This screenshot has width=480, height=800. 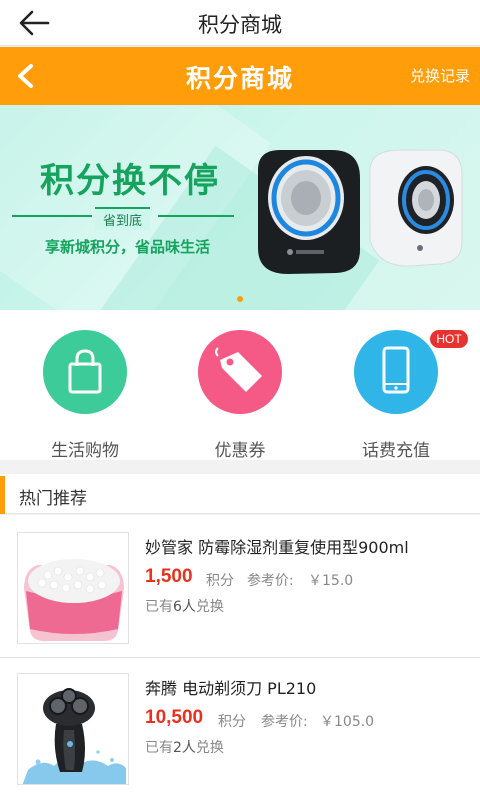 What do you see at coordinates (347, 722) in the screenshot?
I see `reference-price: ￥105.0` at bounding box center [347, 722].